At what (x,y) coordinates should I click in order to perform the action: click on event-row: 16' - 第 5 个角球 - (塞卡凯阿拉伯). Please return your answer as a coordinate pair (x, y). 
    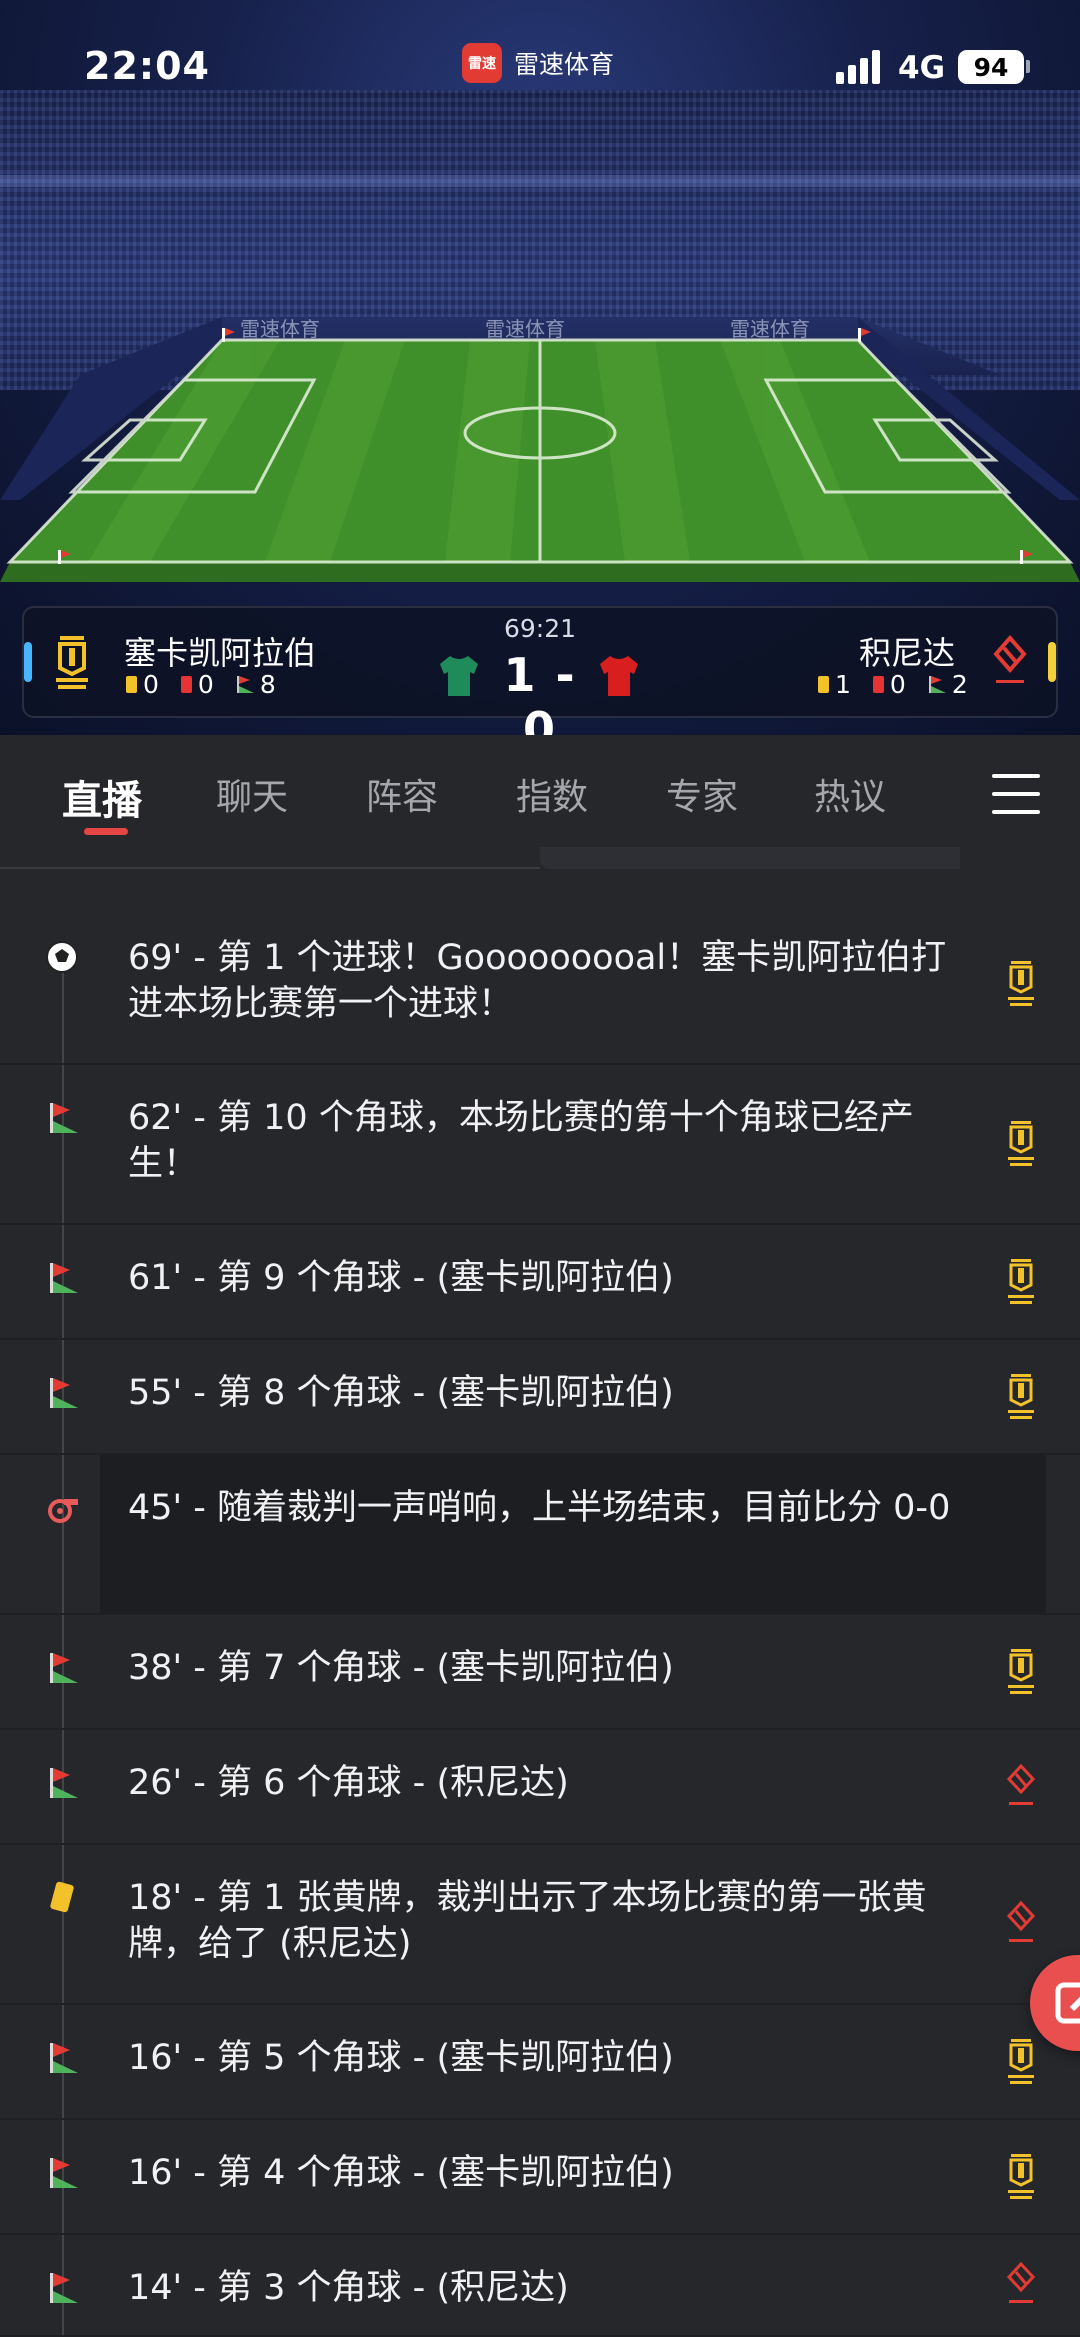
    Looking at the image, I should click on (540, 2062).